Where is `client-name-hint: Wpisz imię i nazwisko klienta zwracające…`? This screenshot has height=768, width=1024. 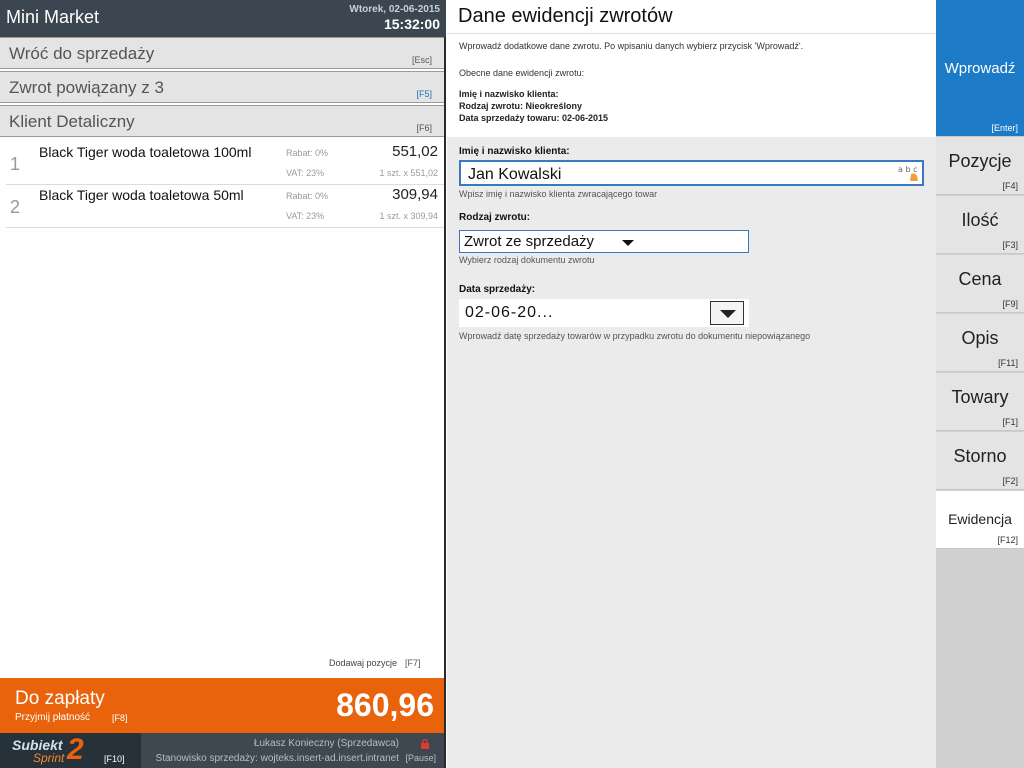
client-name-hint: Wpisz imię i nazwisko klienta zwracające… is located at coordinates (558, 194).